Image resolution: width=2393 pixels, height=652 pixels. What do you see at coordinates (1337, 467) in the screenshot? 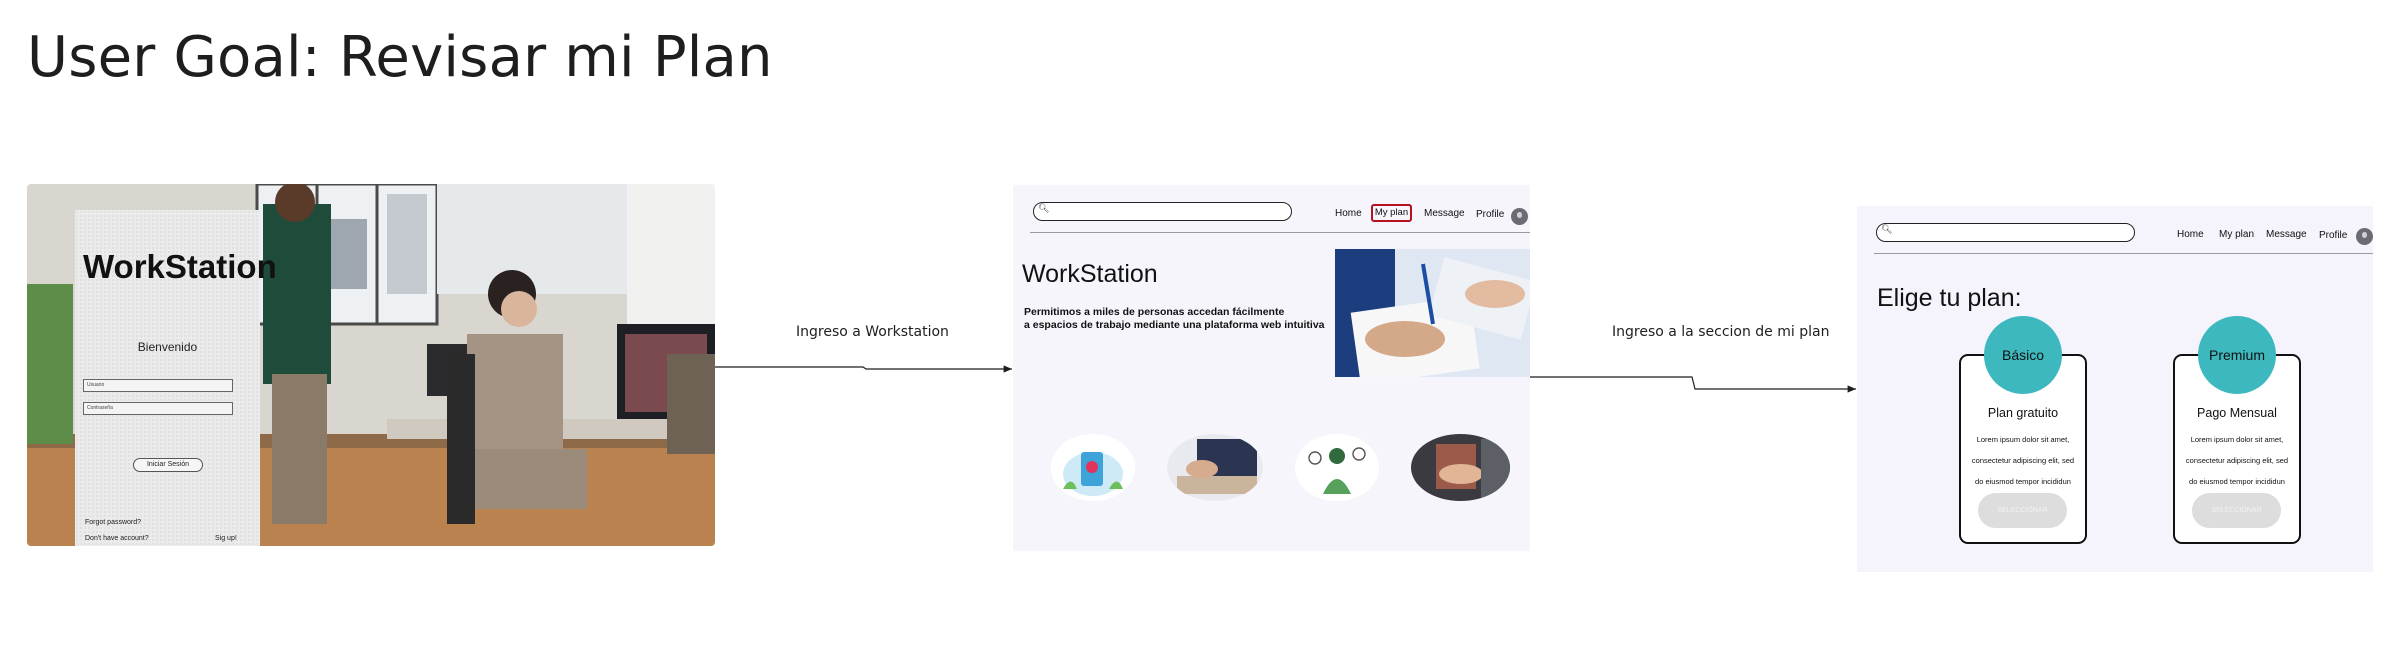
I see `feature-image-business` at bounding box center [1337, 467].